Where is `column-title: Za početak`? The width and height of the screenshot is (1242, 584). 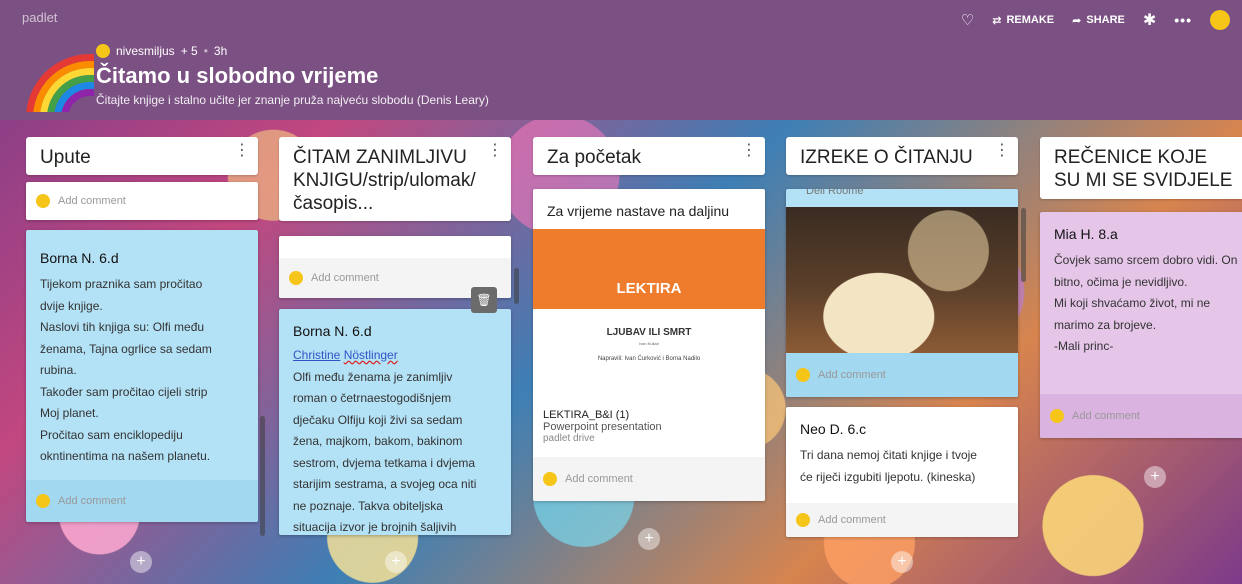 column-title: Za početak is located at coordinates (594, 157).